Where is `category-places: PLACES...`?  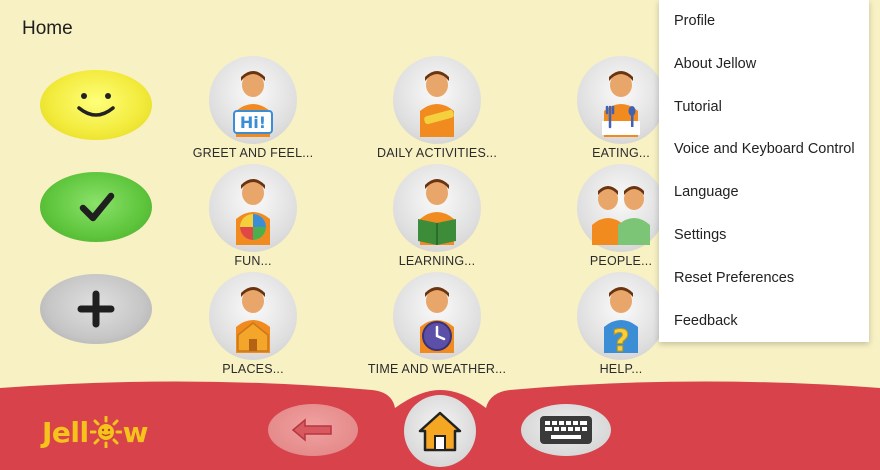
category-places: PLACES... is located at coordinates (253, 324).